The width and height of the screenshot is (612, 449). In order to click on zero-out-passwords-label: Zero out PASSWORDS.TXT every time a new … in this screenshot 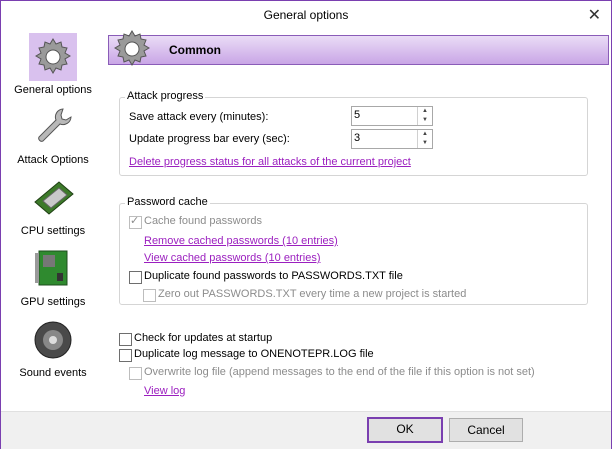, I will do `click(312, 294)`.